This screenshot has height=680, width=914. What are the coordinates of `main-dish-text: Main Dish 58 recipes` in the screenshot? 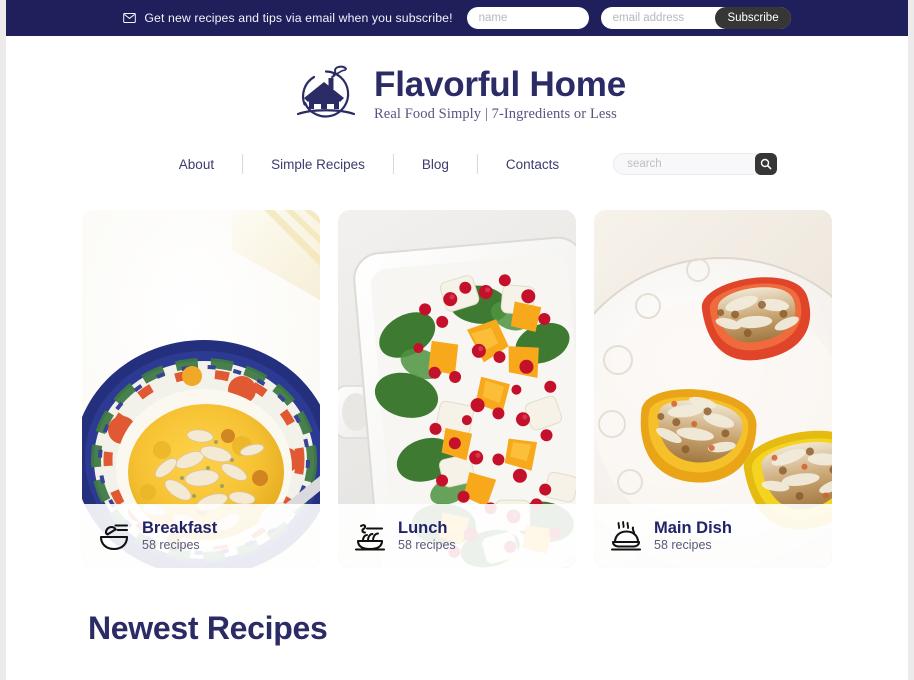 It's located at (693, 536).